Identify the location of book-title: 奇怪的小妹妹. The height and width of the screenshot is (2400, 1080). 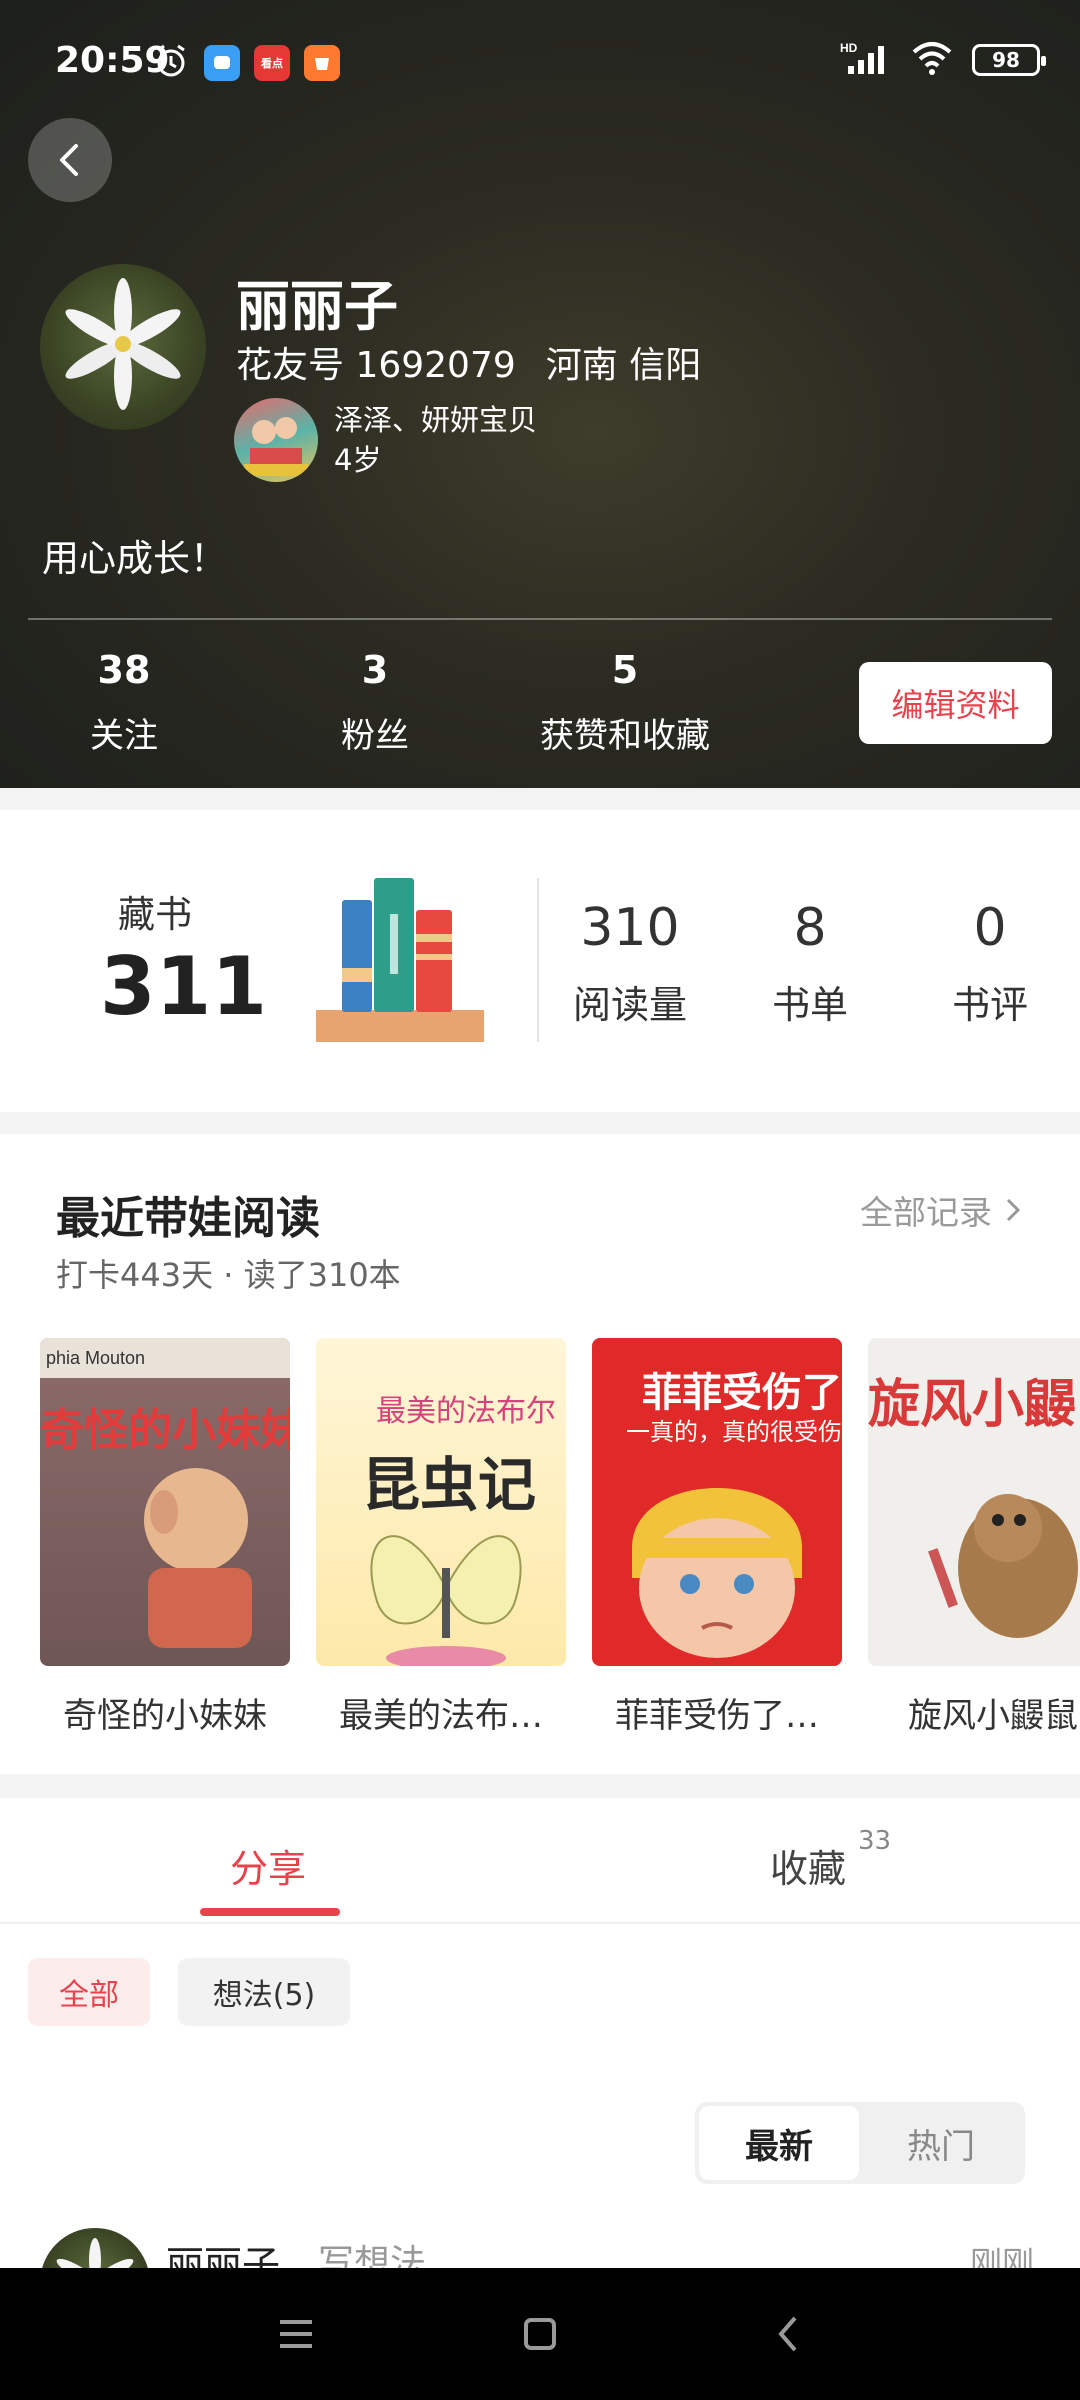
(165, 1716).